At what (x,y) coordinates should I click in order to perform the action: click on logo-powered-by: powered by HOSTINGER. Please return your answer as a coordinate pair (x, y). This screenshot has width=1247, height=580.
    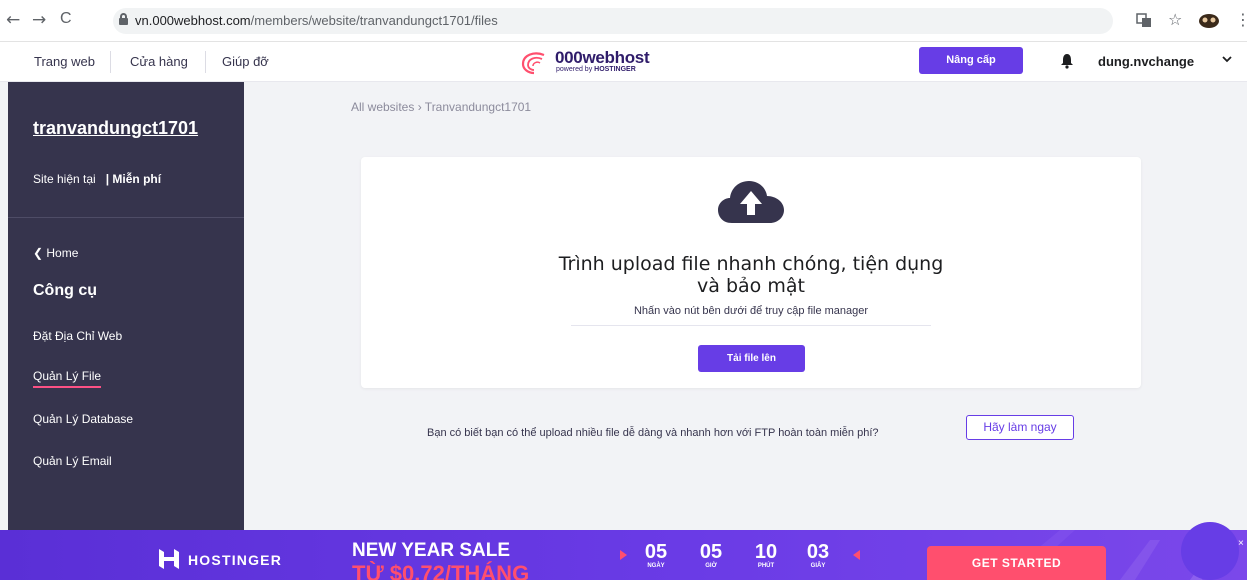
    Looking at the image, I should click on (596, 69).